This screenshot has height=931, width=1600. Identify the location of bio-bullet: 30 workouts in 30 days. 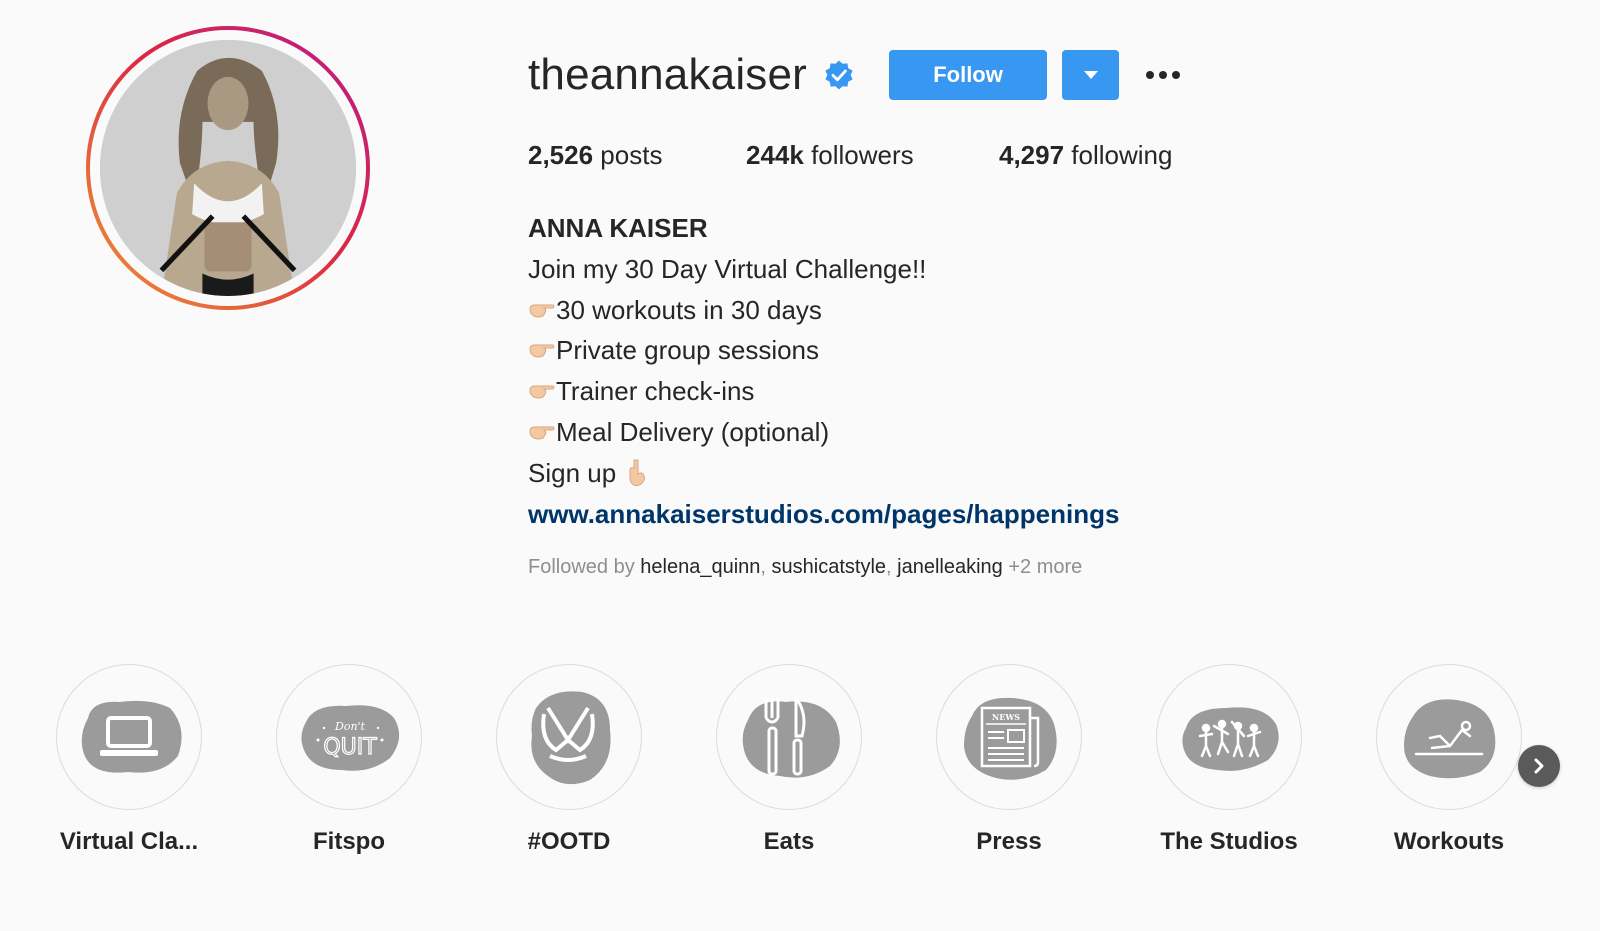
(823, 310).